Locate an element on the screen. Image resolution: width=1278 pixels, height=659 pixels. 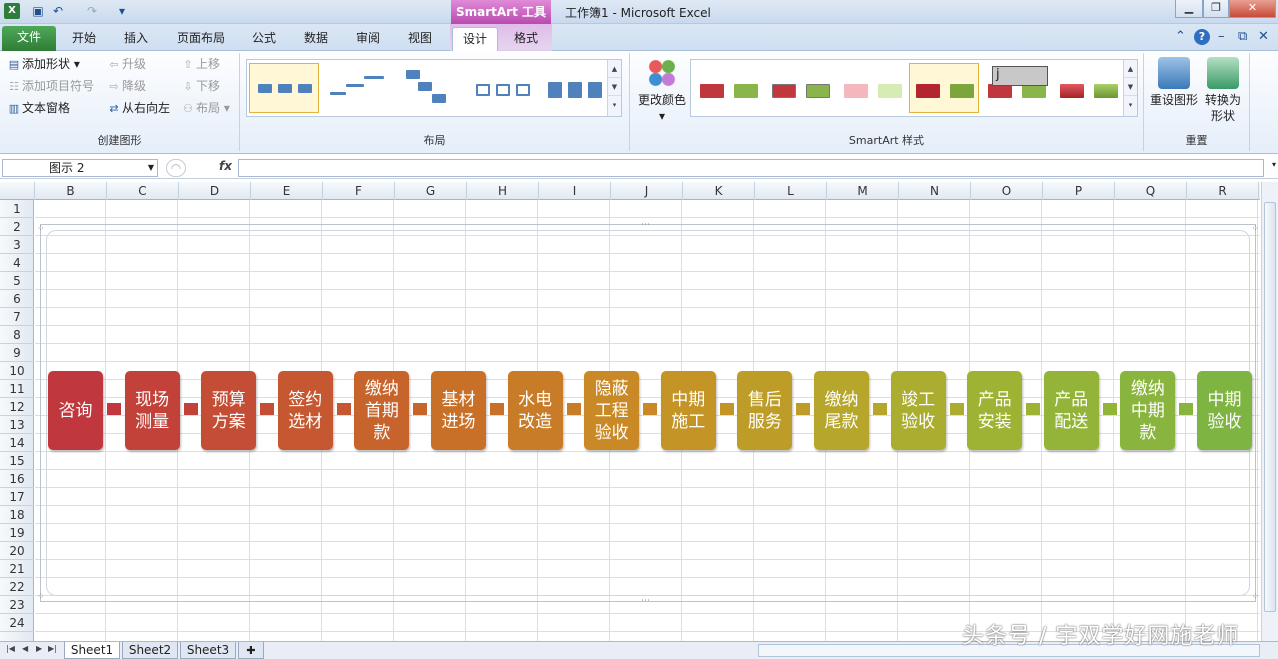
column-header: L is located at coordinates (791, 191).